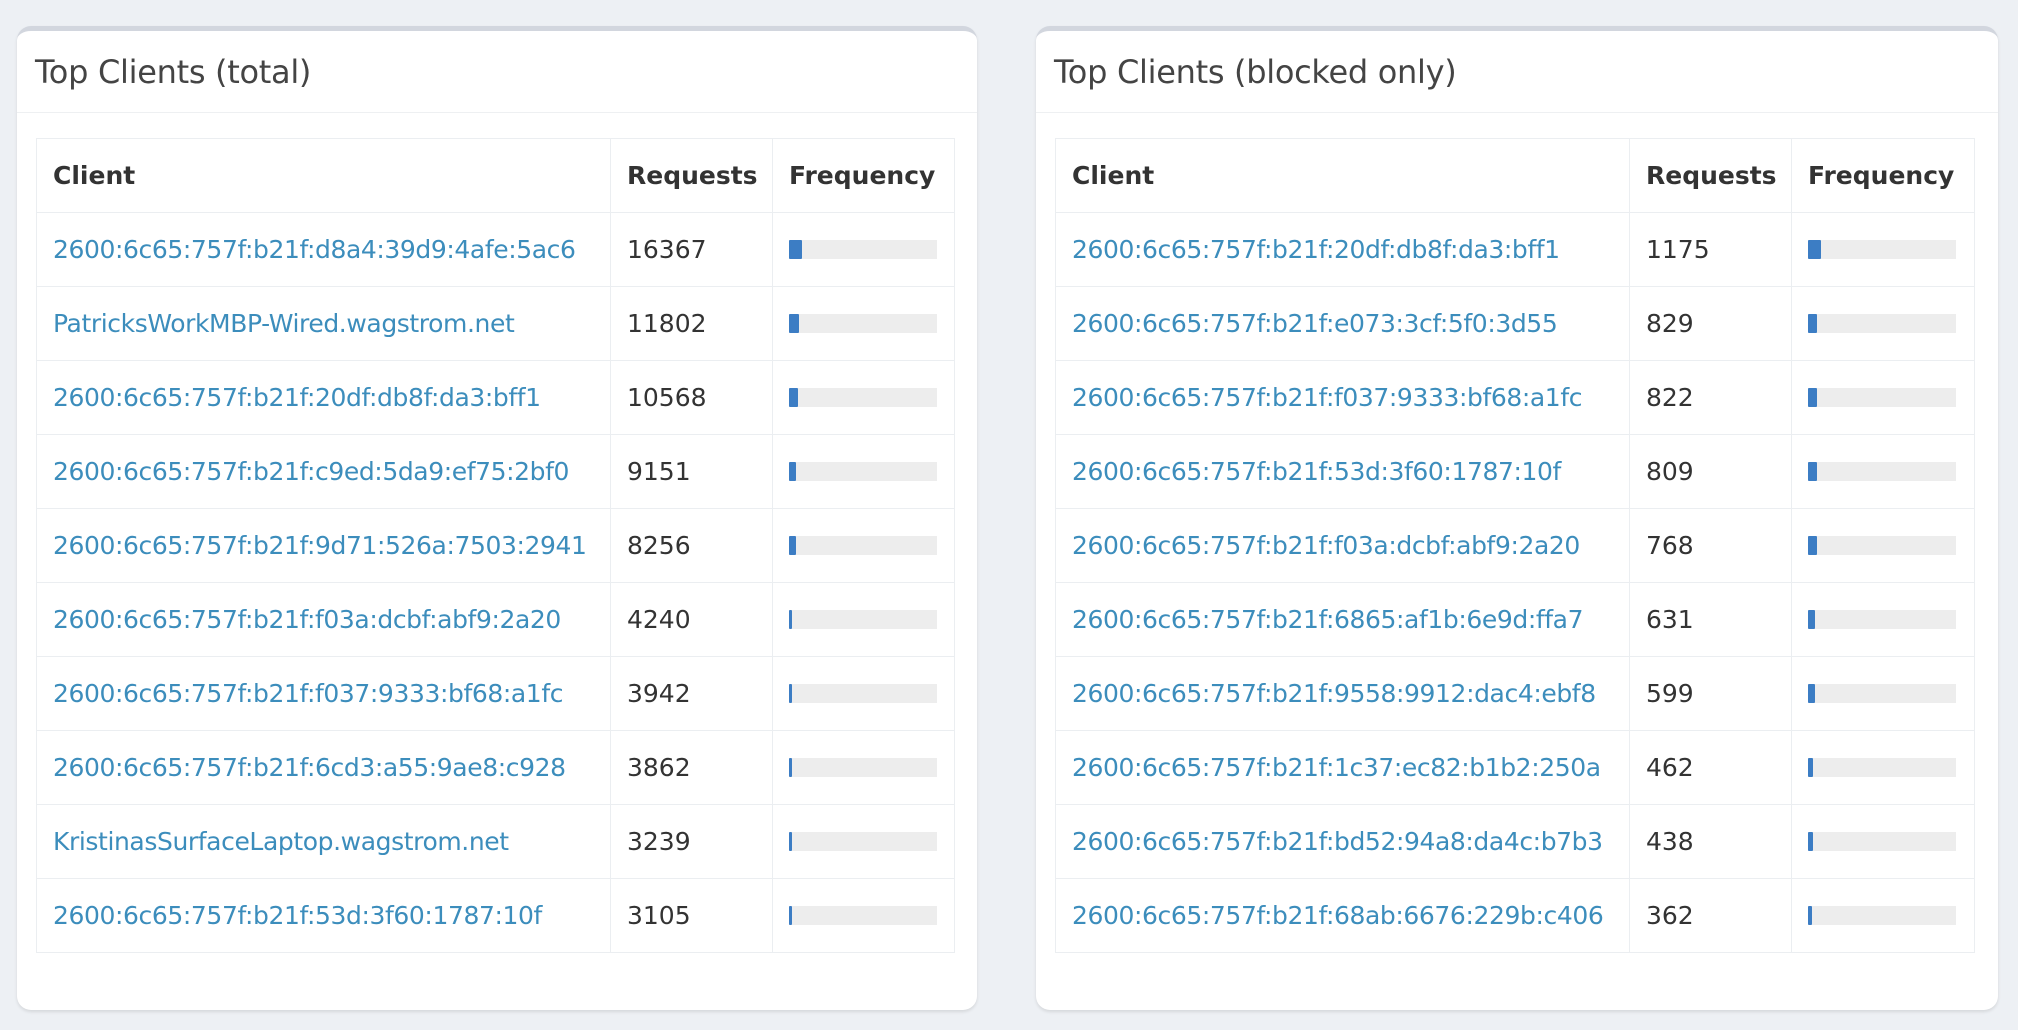 The image size is (2018, 1030). I want to click on client-link: 2600:6c65:757f:b21f:9d71:526a:7503:2941, so click(320, 545).